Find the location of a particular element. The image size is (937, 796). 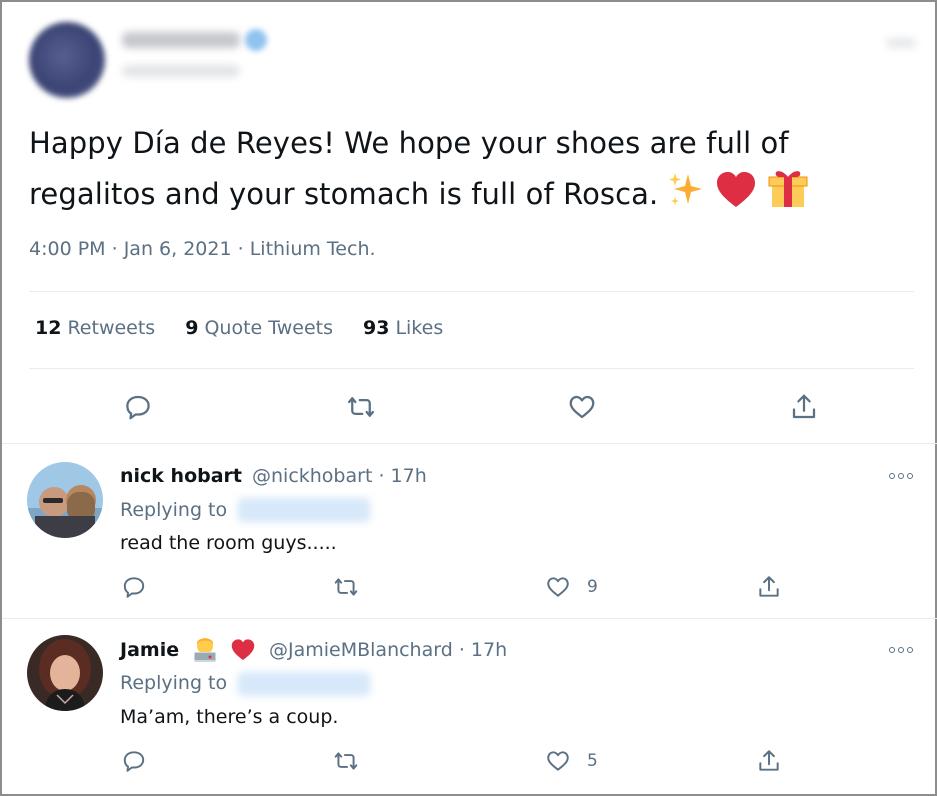

likes-stat: 93 Likes is located at coordinates (403, 328).